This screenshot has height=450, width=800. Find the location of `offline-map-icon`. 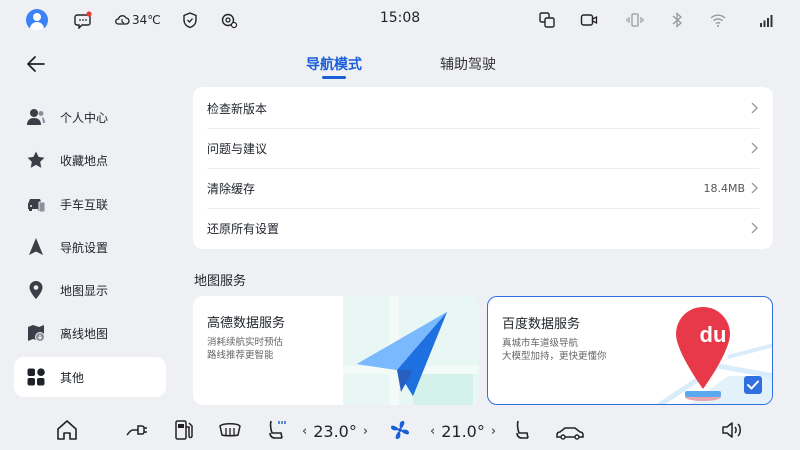

offline-map-icon is located at coordinates (36, 333).